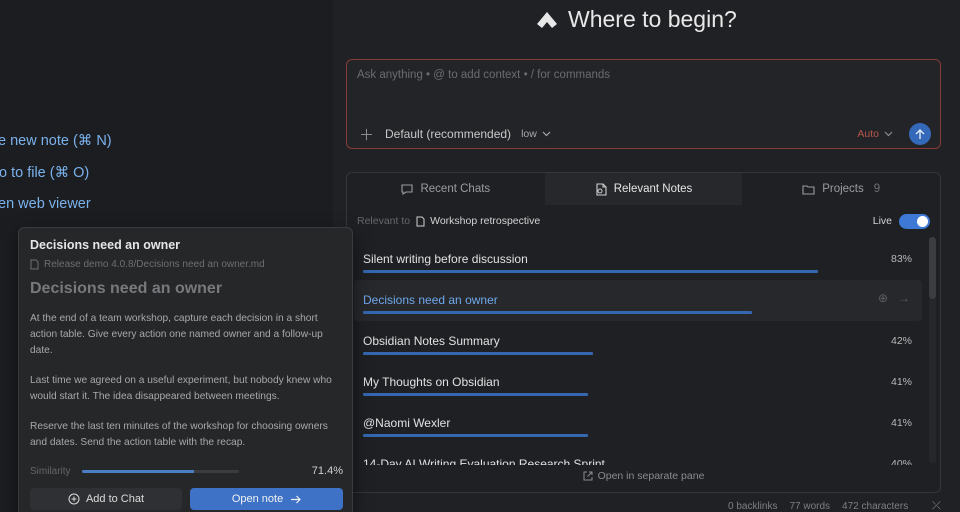 This screenshot has height=512, width=960. Describe the element at coordinates (431, 341) in the screenshot. I see `relevant-note-title: Obsidian Notes Summary` at that location.